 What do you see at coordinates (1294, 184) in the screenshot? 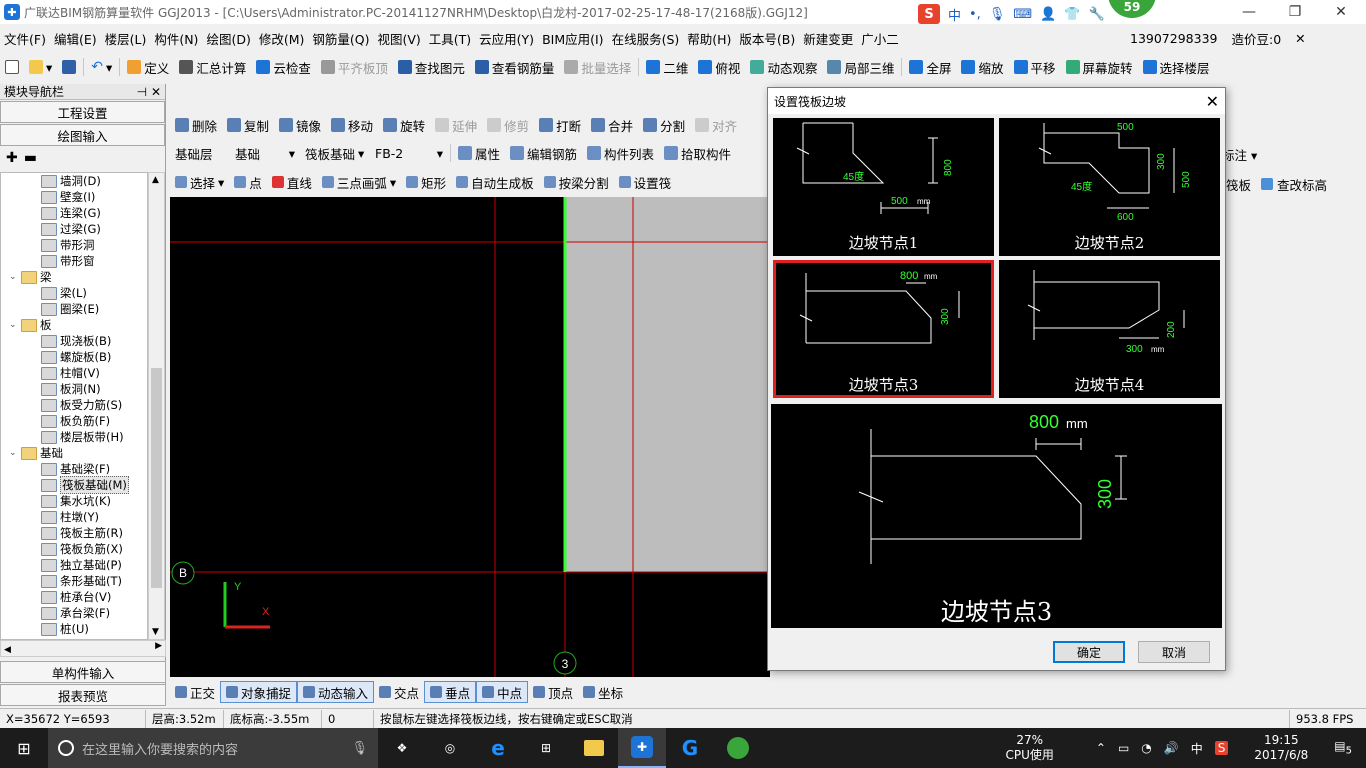
I see `check-elevation-button: 查改标高` at bounding box center [1294, 184].